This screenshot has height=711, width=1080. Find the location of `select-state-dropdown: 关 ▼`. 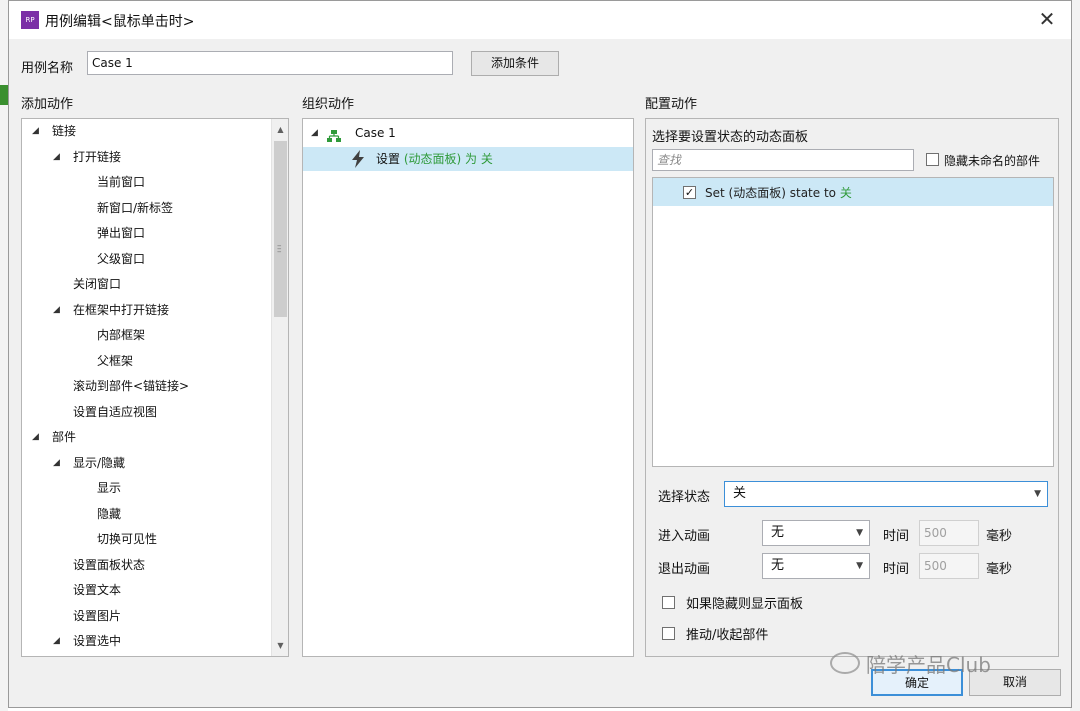

select-state-dropdown: 关 ▼ is located at coordinates (886, 494).